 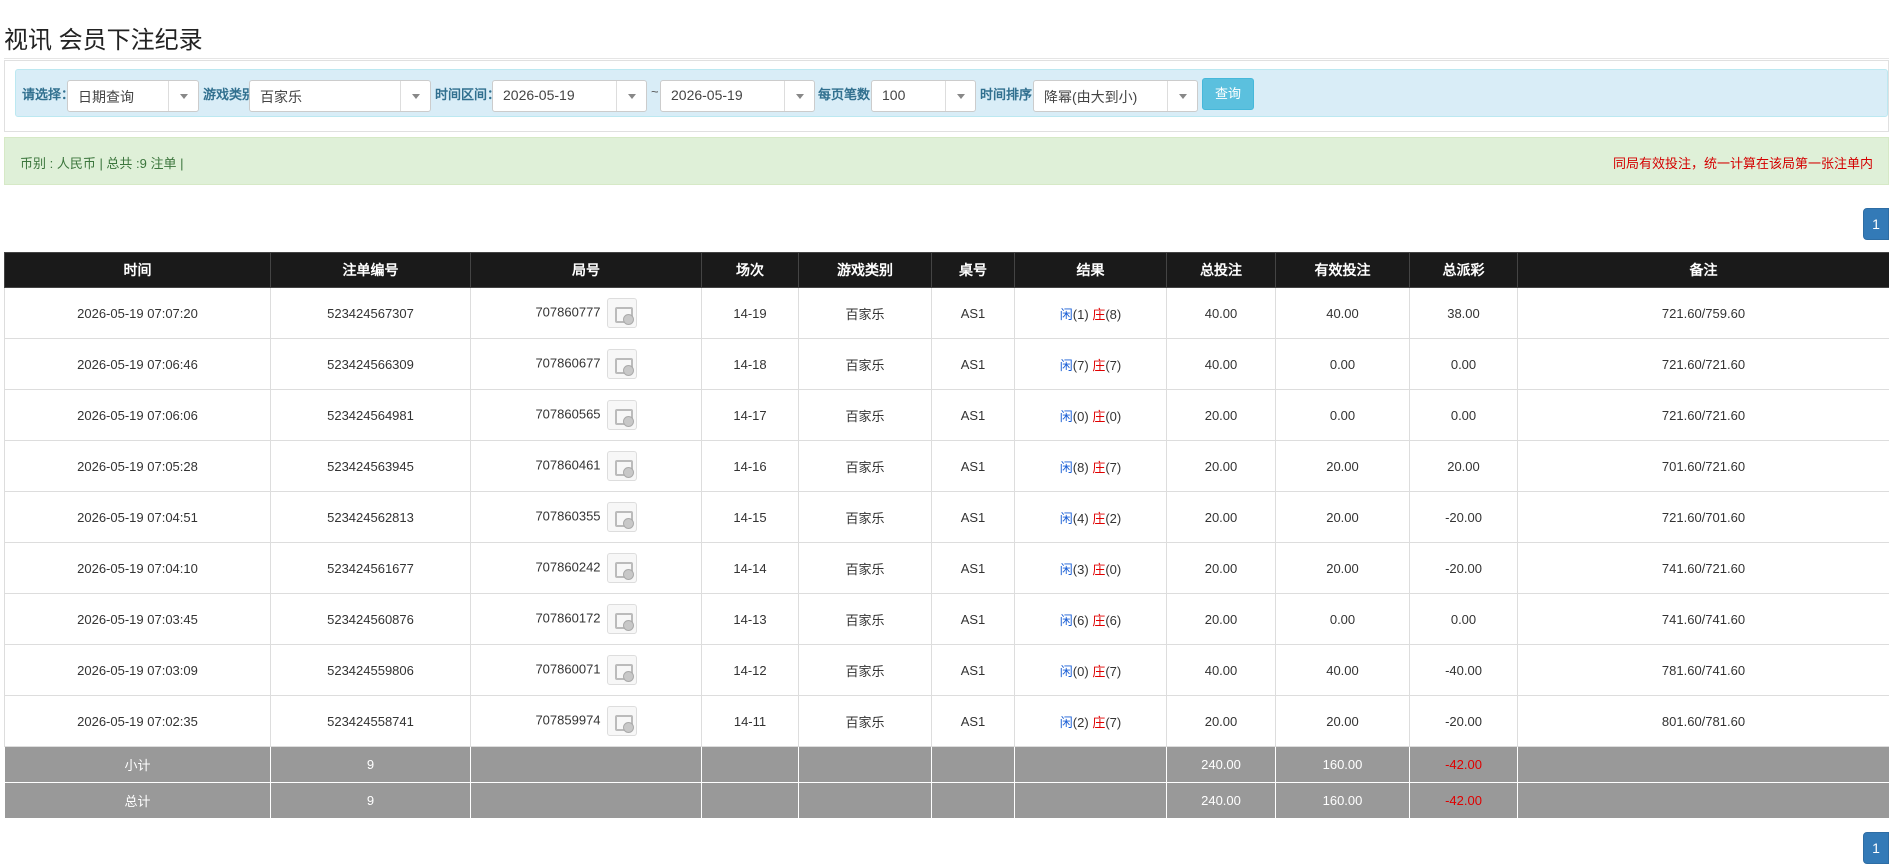 What do you see at coordinates (370, 364) in the screenshot?
I see `bet-id-cell: 523424566309` at bounding box center [370, 364].